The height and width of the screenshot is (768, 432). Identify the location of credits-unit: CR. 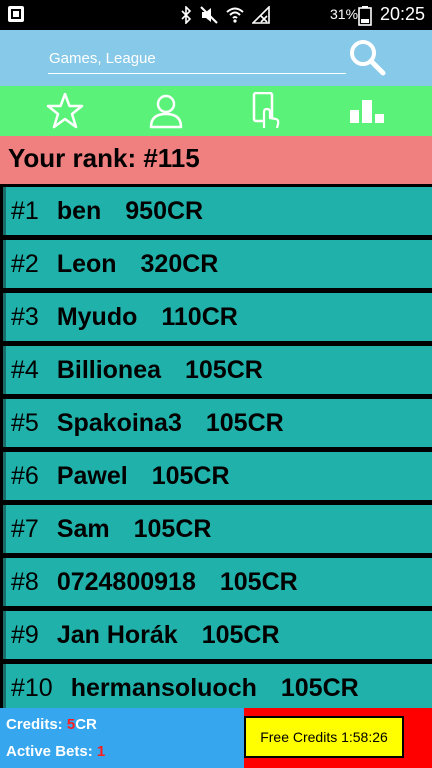
(86, 724).